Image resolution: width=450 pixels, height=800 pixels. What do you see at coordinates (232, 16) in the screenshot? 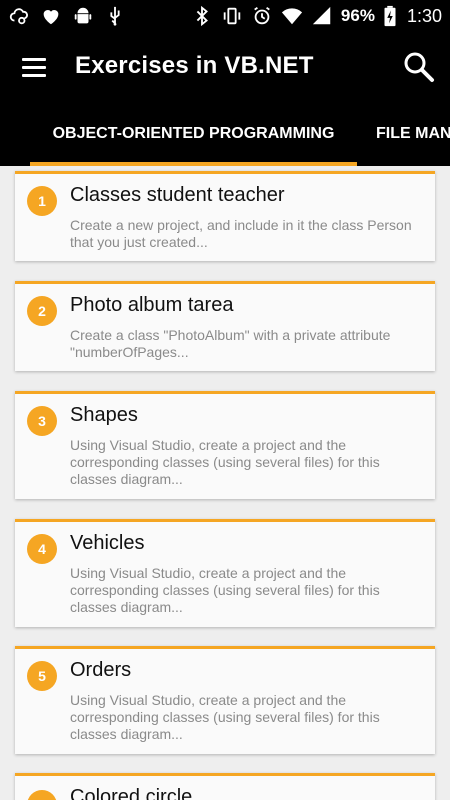
I see `vibrate-icon` at bounding box center [232, 16].